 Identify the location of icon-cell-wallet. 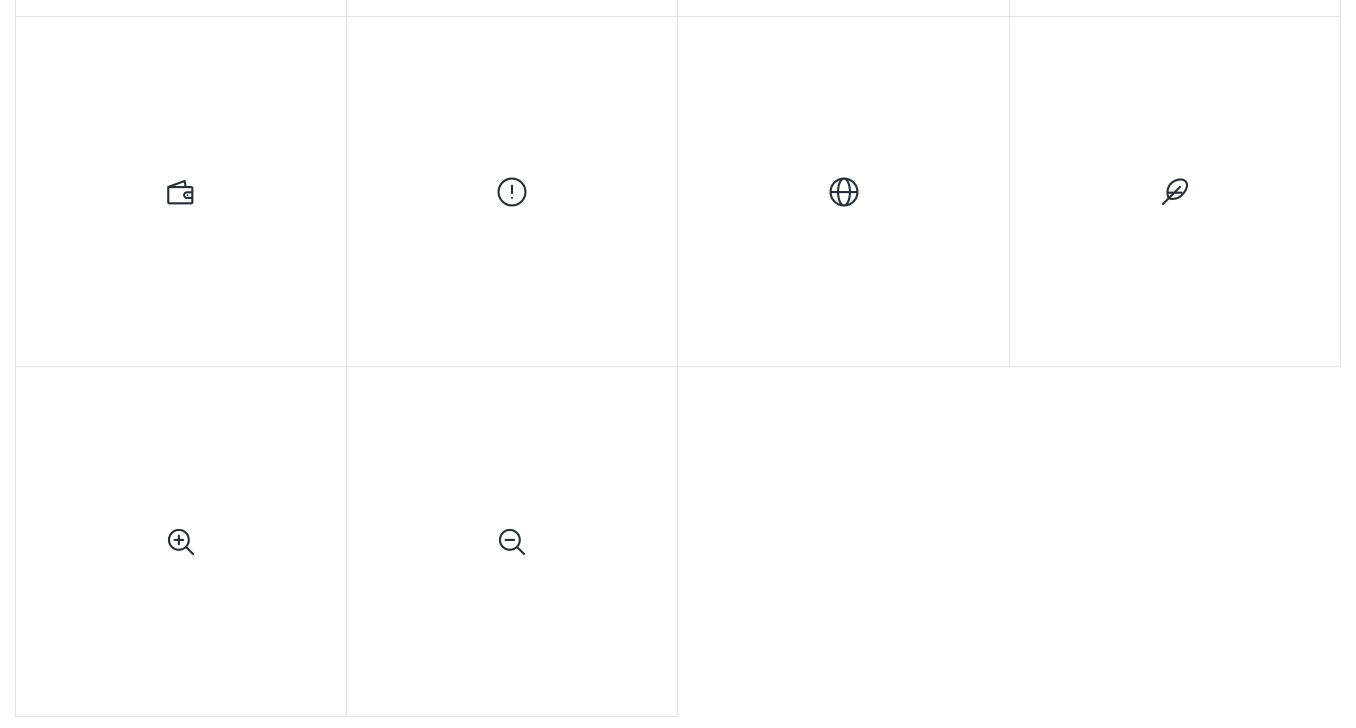
(181, 191).